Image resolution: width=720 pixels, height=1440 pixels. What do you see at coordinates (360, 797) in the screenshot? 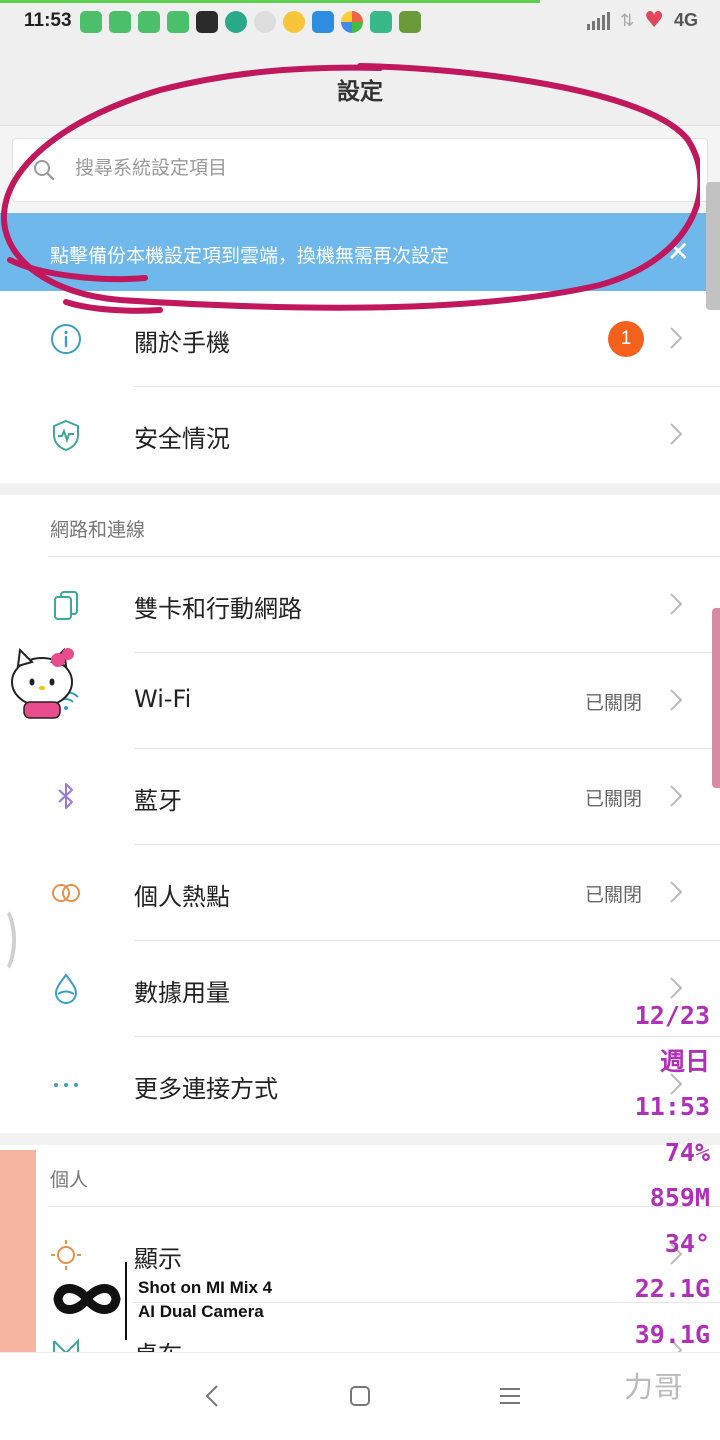
I see `settings-item-bluetooth: 藍牙 已關閉` at bounding box center [360, 797].